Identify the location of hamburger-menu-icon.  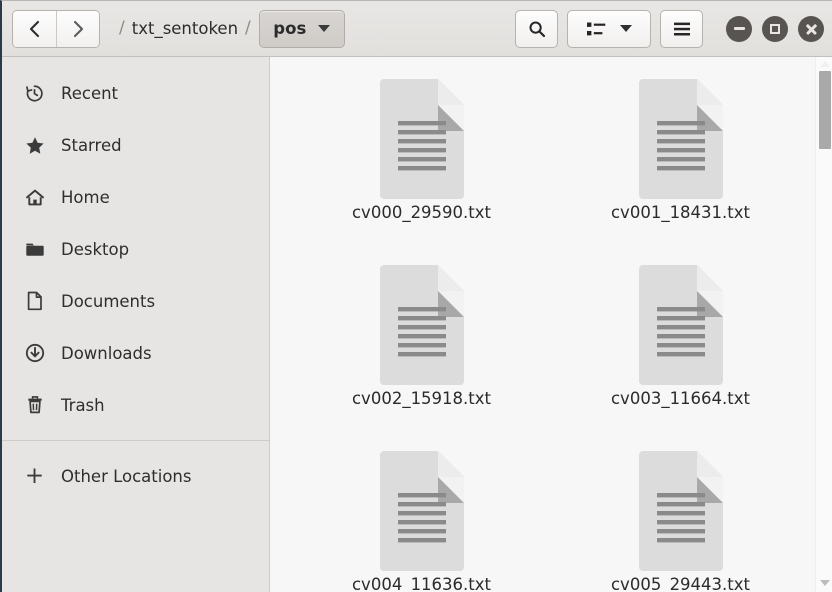
(681, 28).